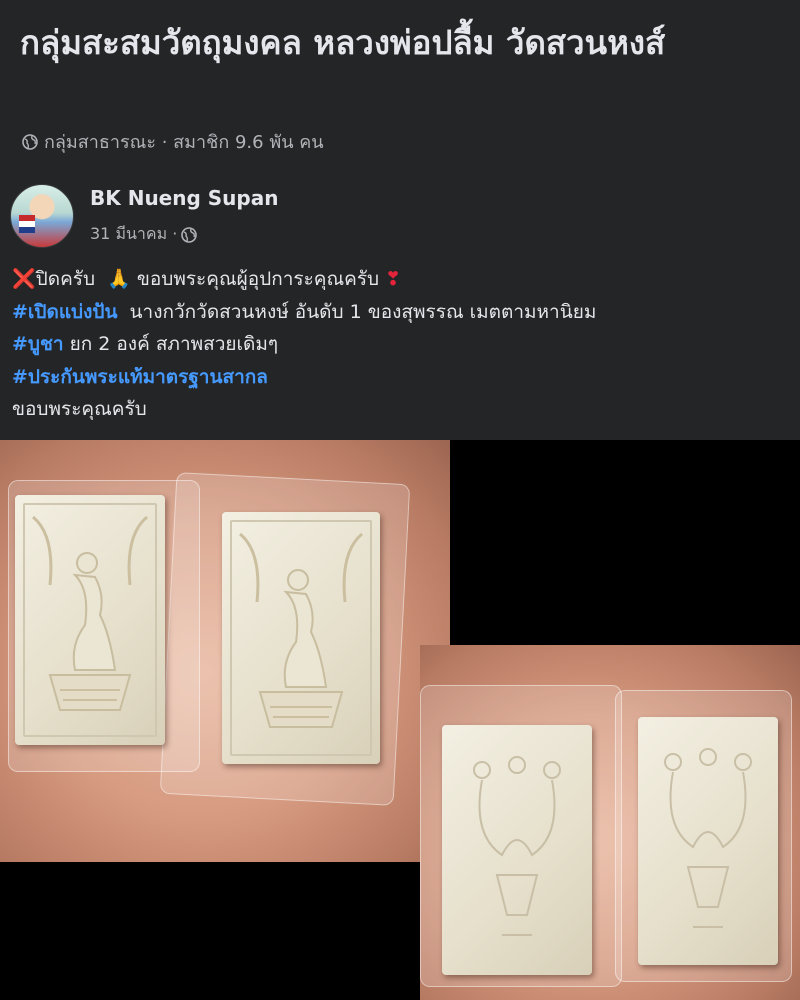 The image size is (800, 1000). What do you see at coordinates (402, 409) in the screenshot?
I see `post-line-5: ขอบพระคุณครับ` at bounding box center [402, 409].